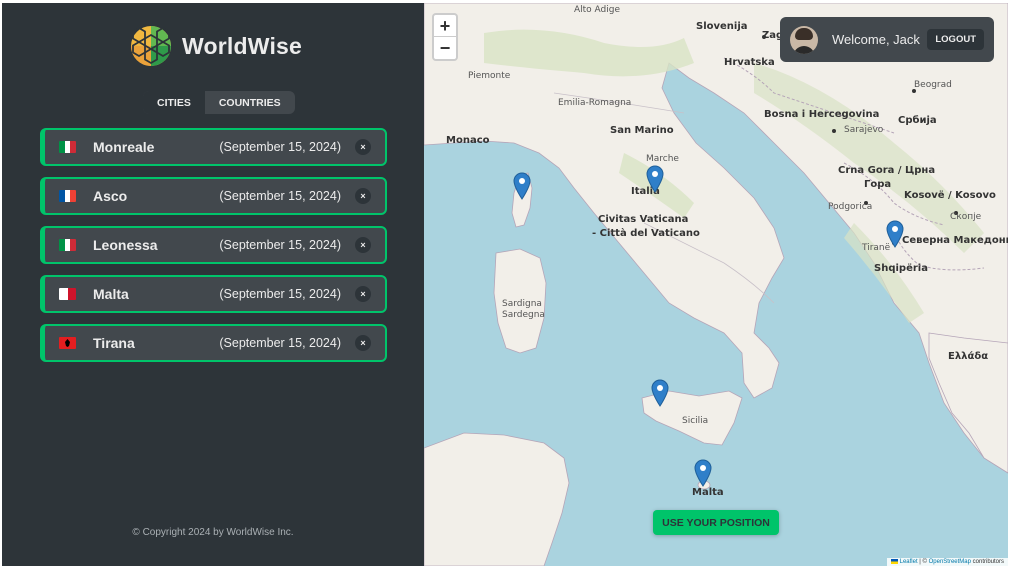 The image size is (1010, 568). I want to click on use-position-button: USE YOUR POSITION, so click(716, 522).